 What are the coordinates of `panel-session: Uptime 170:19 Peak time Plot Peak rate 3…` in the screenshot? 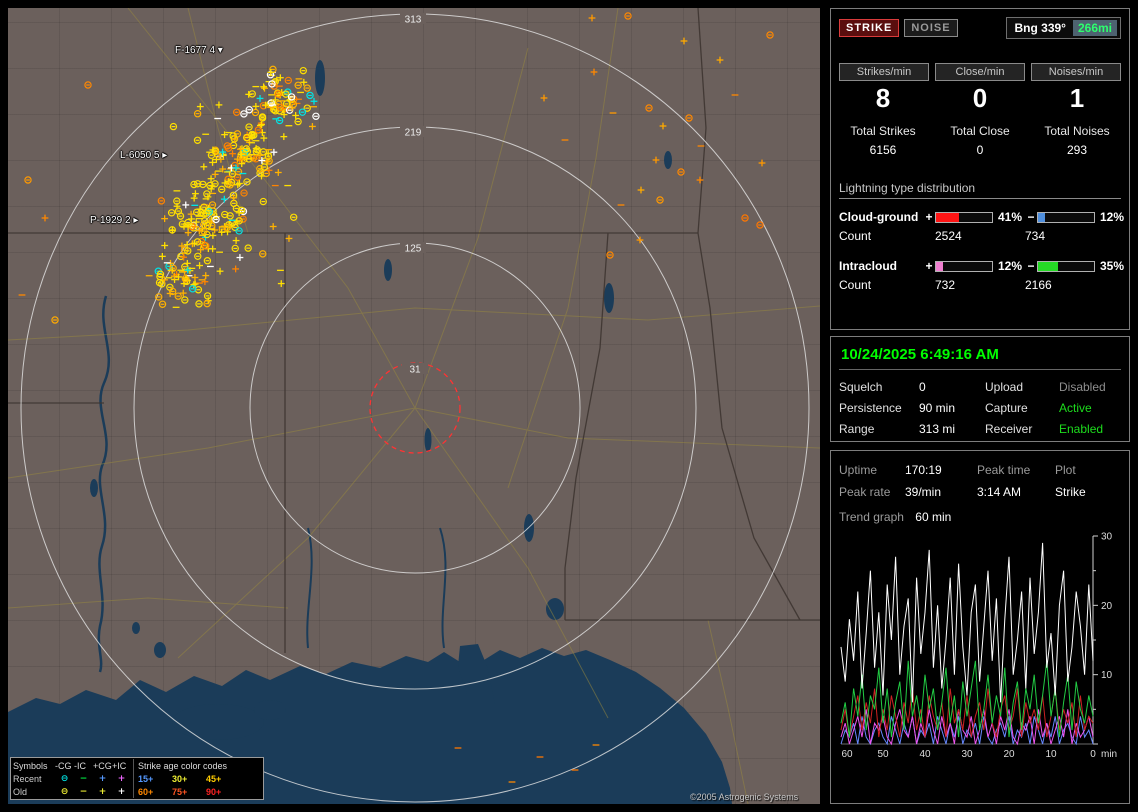 It's located at (980, 627).